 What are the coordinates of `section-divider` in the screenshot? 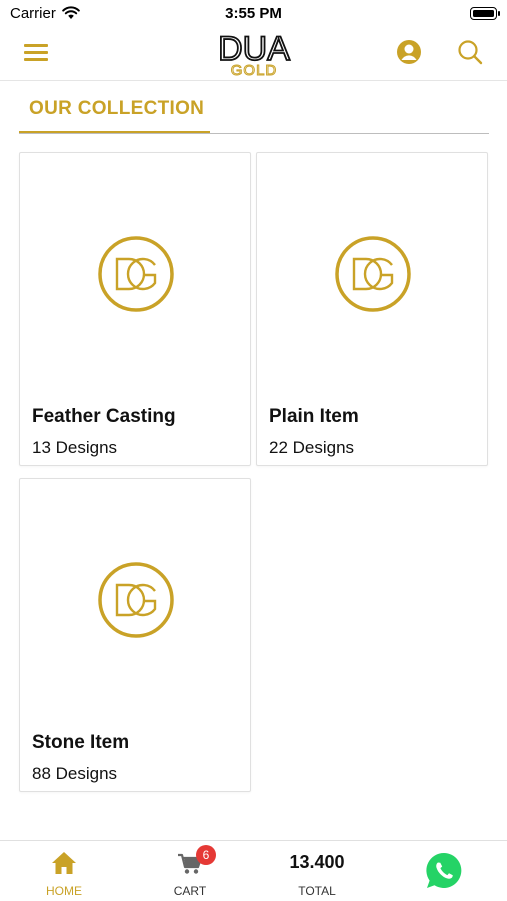 It's located at (254, 133).